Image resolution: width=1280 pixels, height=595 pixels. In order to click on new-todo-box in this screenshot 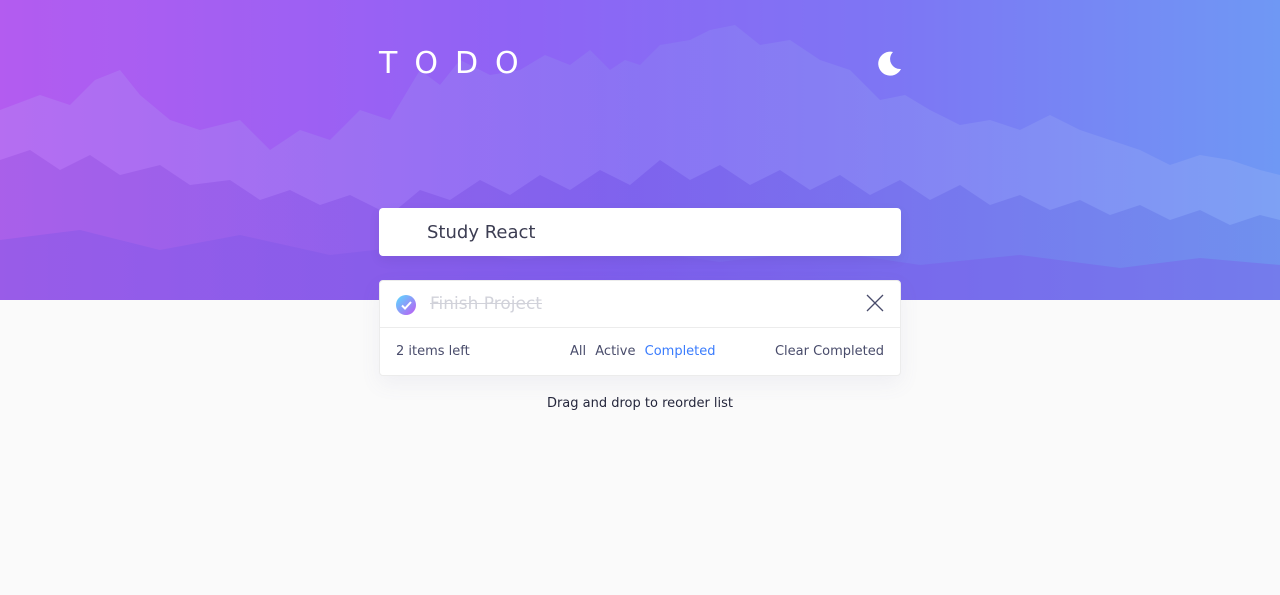, I will do `click(640, 232)`.